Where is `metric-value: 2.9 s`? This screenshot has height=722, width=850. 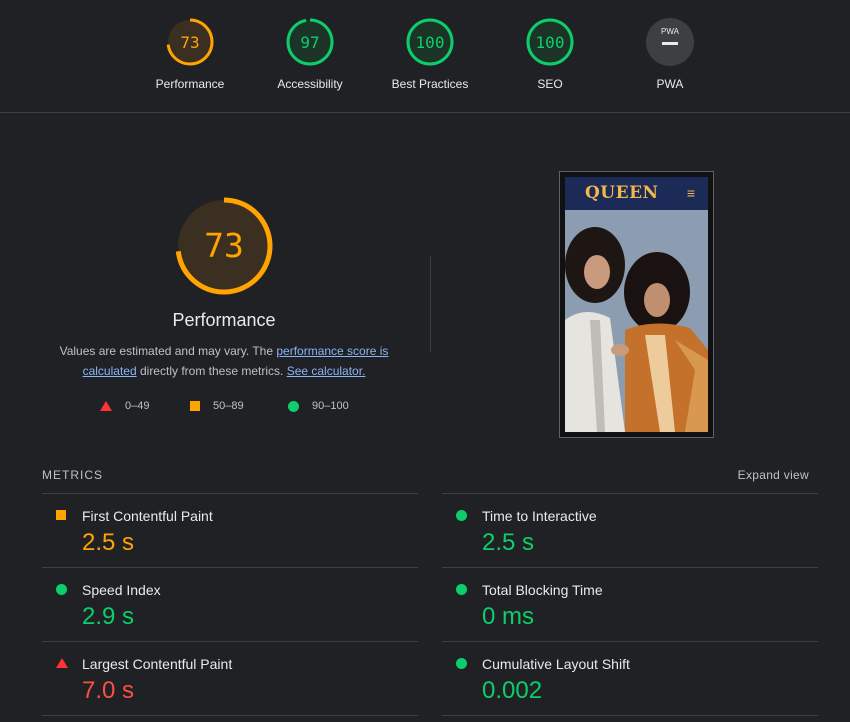
metric-value: 2.9 s is located at coordinates (108, 616).